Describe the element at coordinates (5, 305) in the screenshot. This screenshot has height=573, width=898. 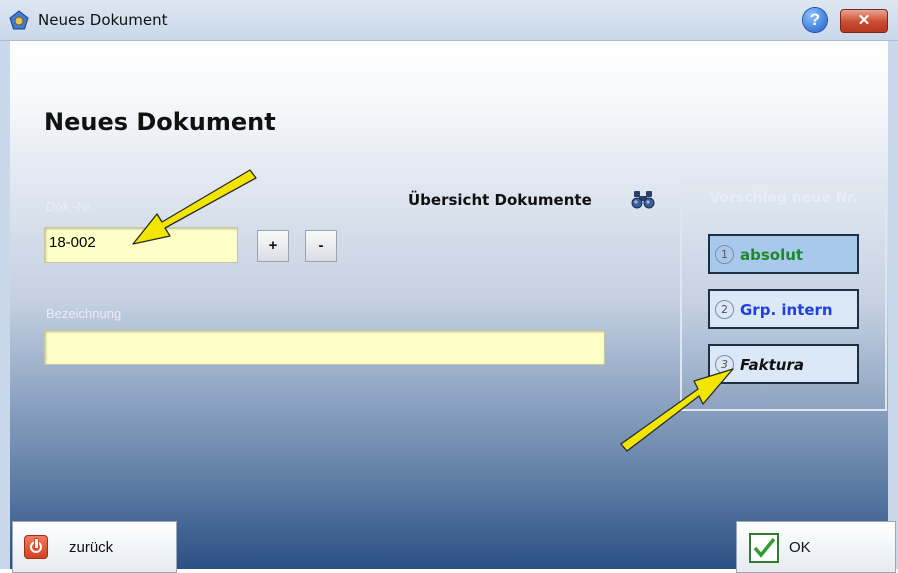
I see `window-frame-left` at that location.